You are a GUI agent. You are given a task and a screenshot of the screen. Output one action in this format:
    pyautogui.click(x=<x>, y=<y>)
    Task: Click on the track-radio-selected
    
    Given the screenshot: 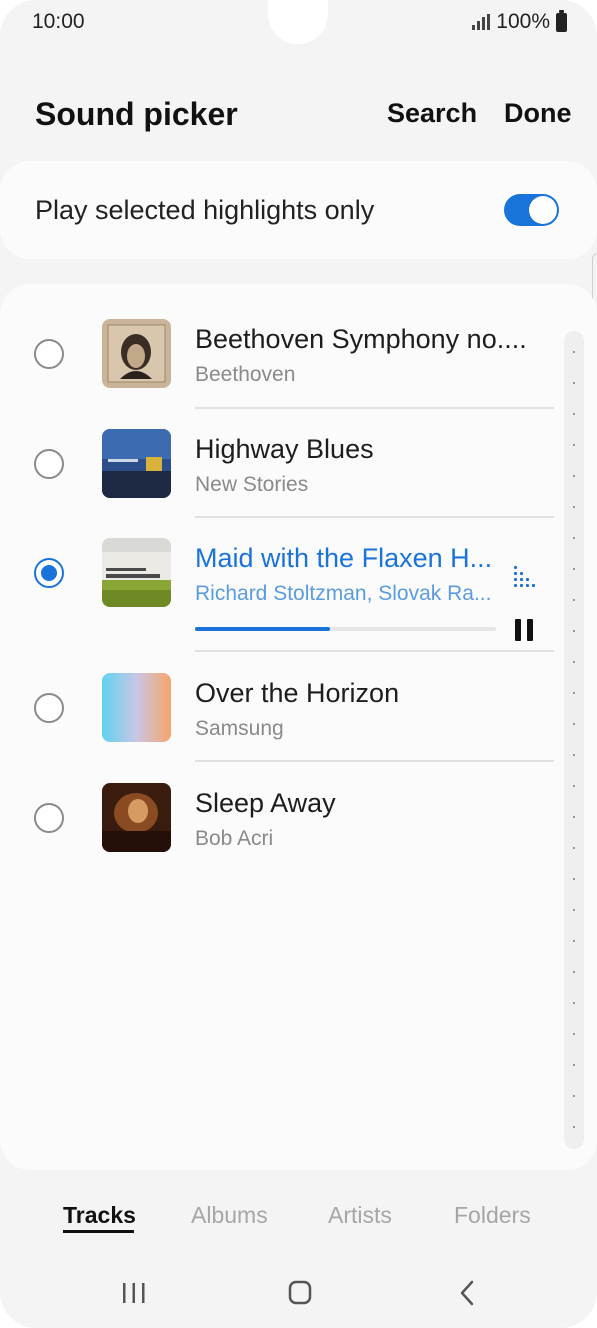 What is the action you would take?
    pyautogui.click(x=49, y=573)
    